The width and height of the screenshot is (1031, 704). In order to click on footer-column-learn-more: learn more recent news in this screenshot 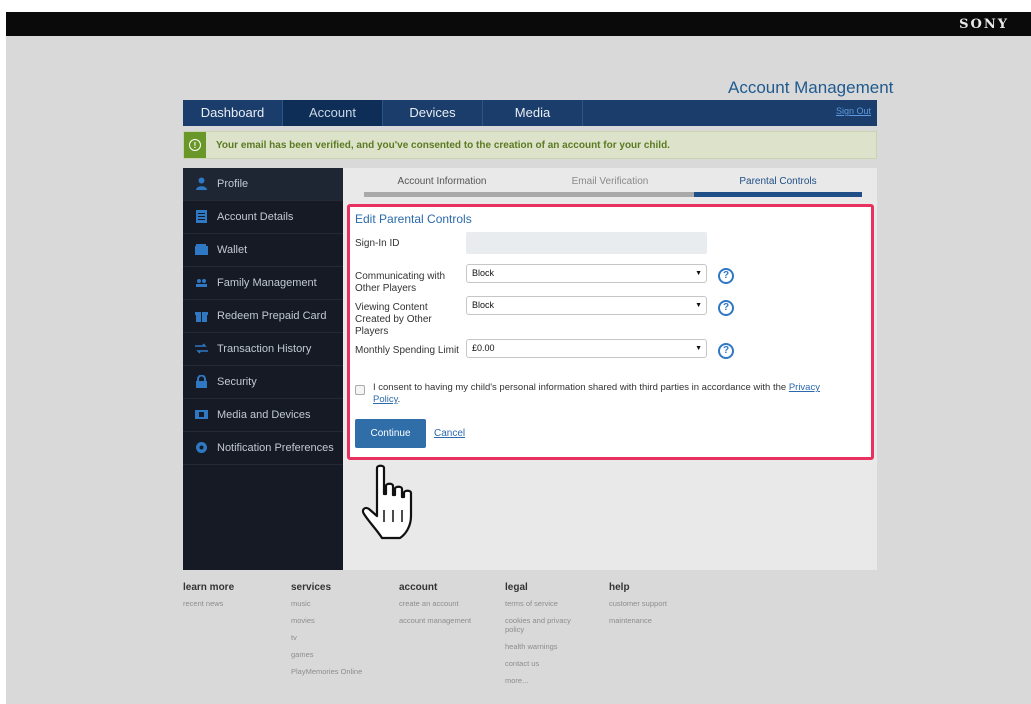, I will do `click(223, 599)`.